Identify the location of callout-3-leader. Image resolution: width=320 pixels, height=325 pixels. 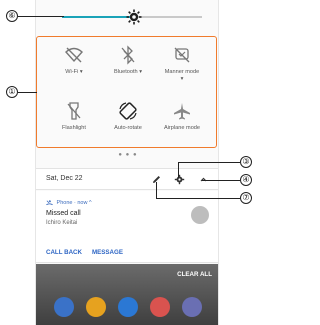
(209, 162).